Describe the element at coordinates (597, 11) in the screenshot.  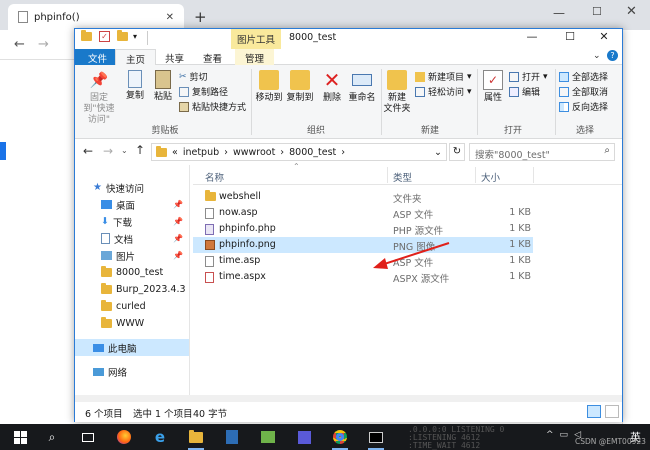
I see `browser-maximize-button: ☐` at that location.